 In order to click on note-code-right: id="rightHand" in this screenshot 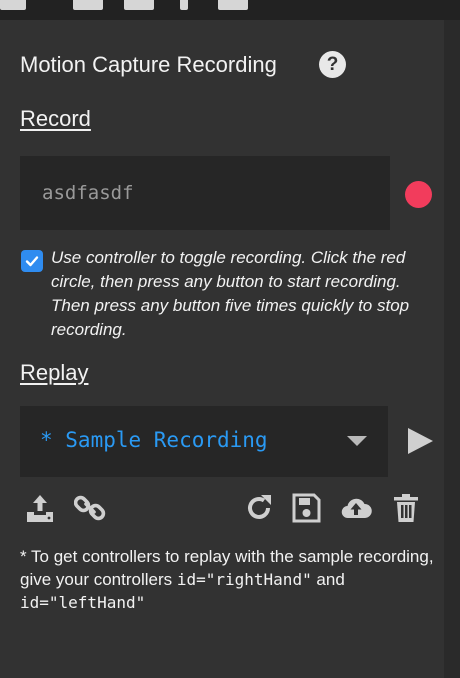, I will do `click(244, 579)`.